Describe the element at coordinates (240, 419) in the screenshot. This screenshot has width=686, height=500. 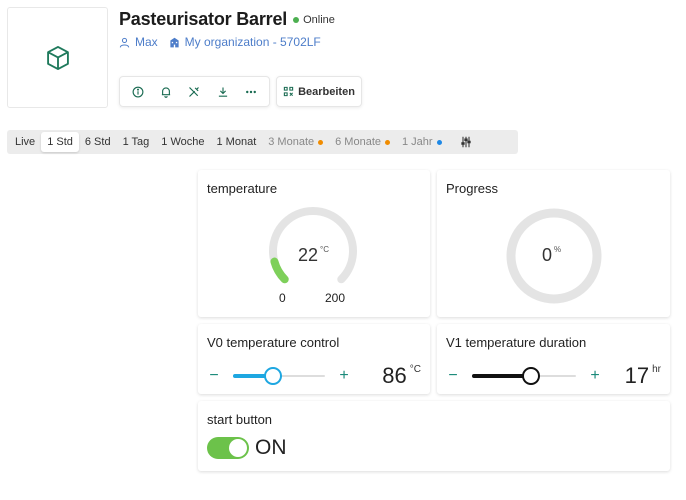
I see `start-title: start button` at that location.